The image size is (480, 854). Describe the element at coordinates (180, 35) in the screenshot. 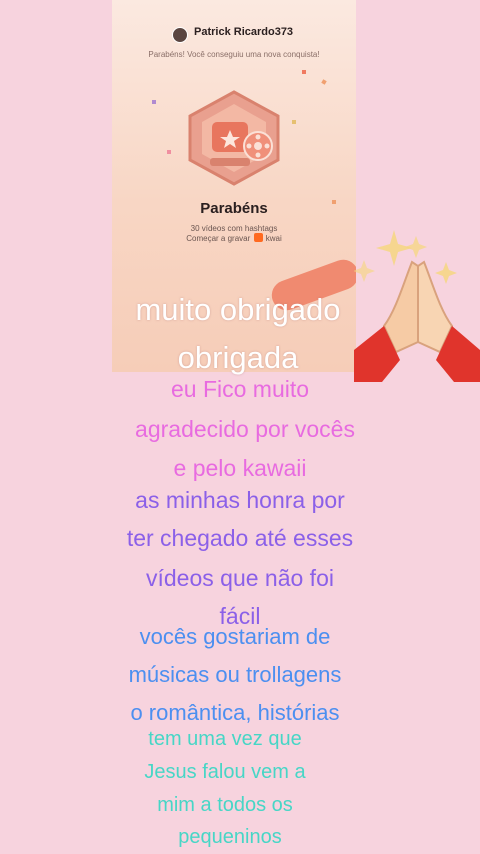

I see `user-avatar` at that location.